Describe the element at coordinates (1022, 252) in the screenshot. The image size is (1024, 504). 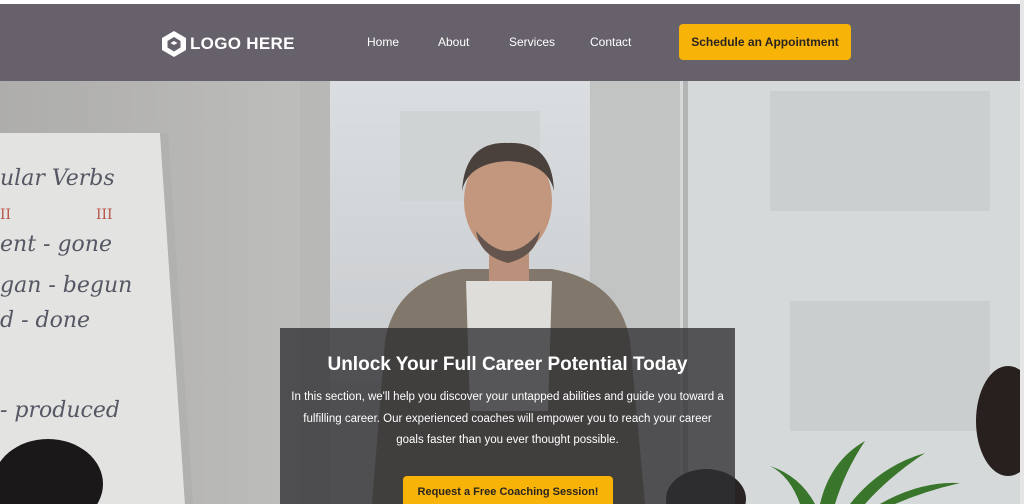
I see `scrollbar` at that location.